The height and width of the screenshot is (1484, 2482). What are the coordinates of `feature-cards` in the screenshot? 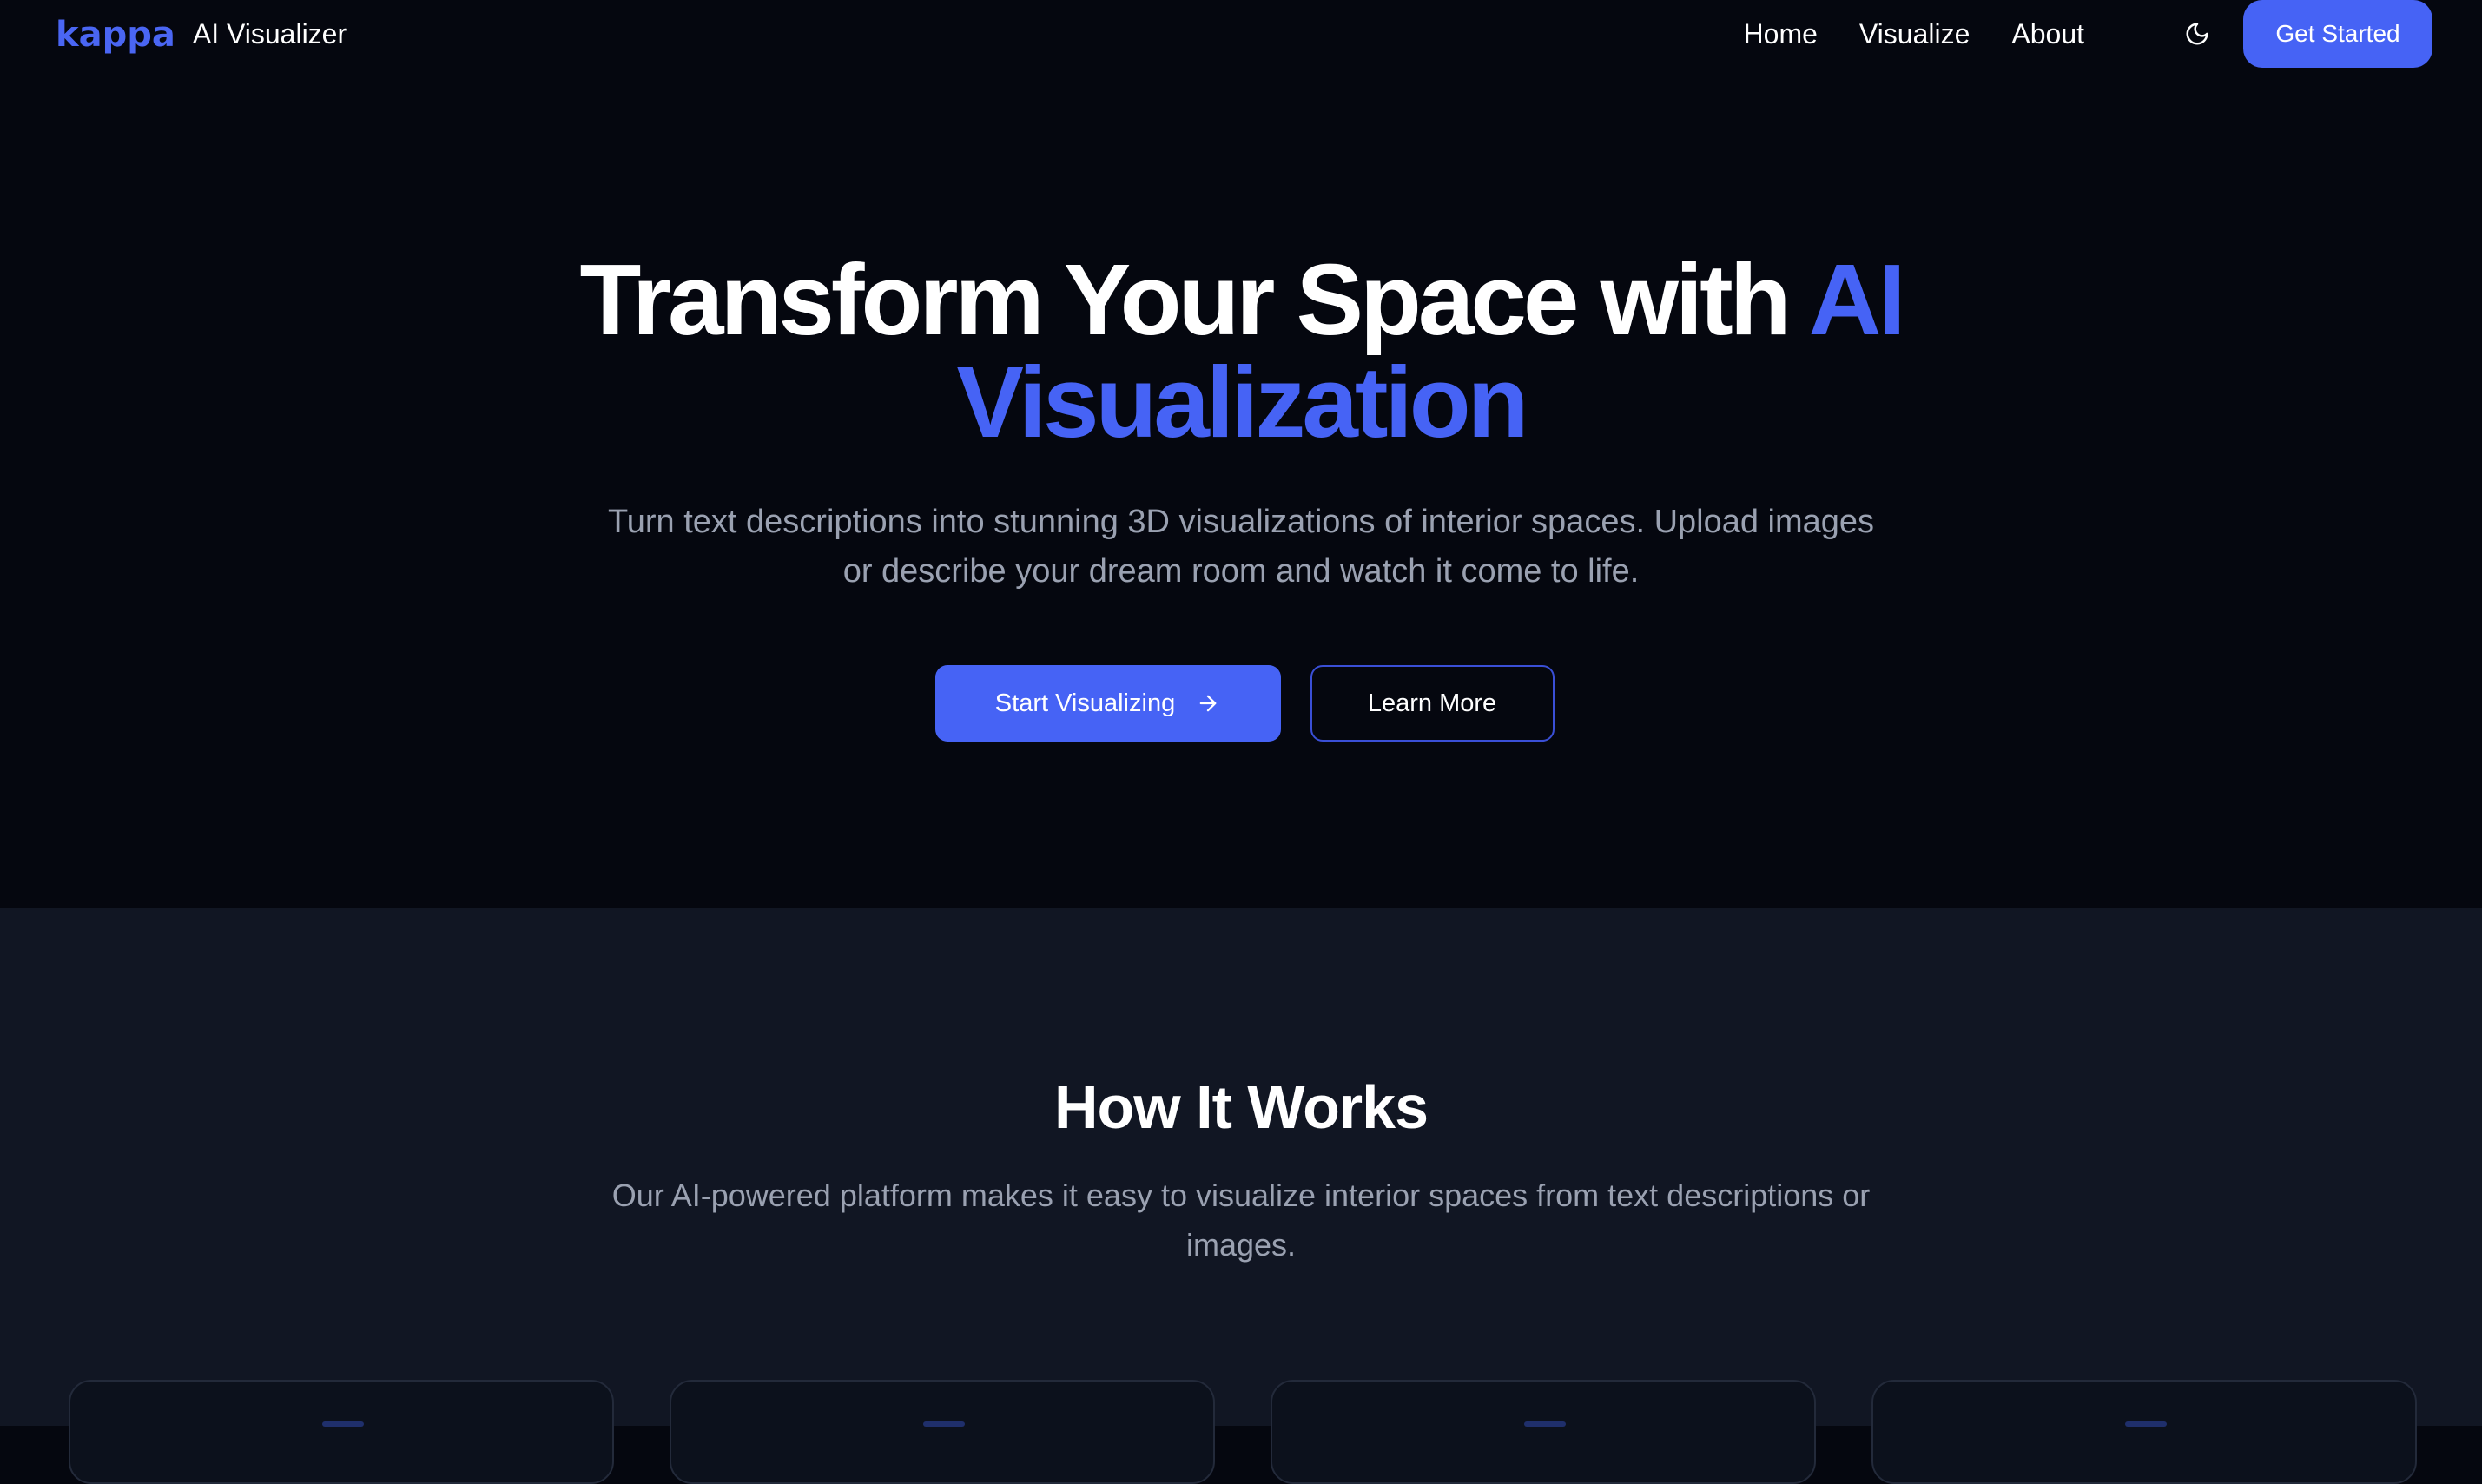 It's located at (1243, 1432).